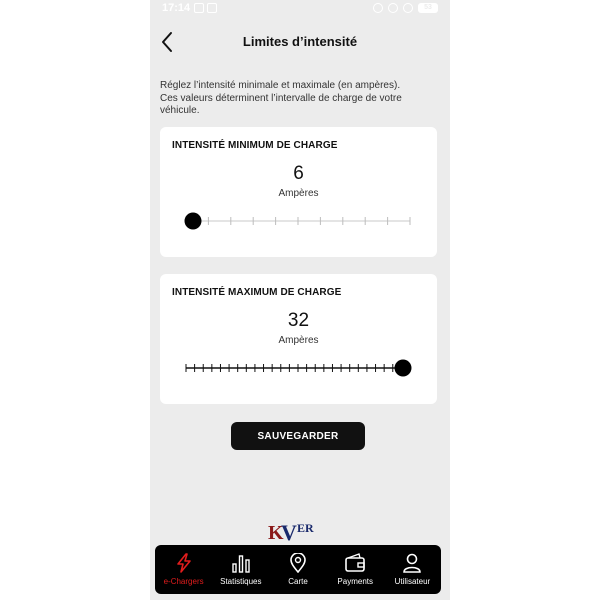  Describe the element at coordinates (298, 436) in the screenshot. I see `save-button: SAUVEGARDER` at that location.